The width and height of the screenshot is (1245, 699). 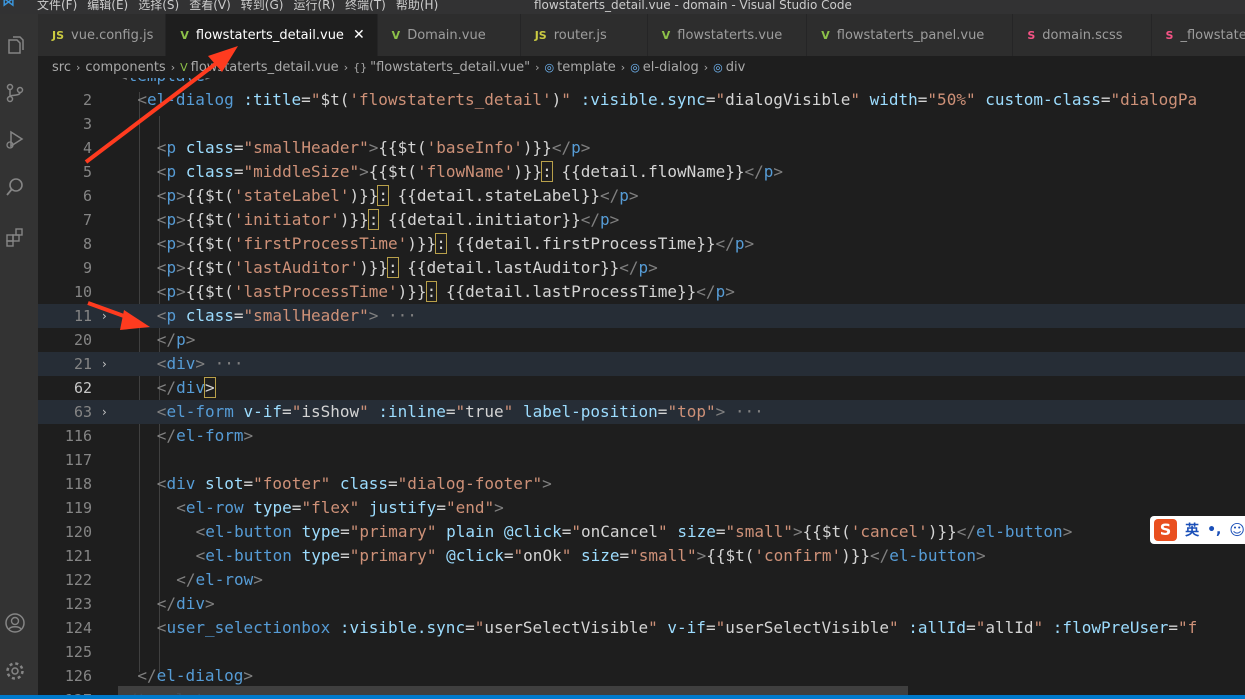 I want to click on code-token: userSelectVisible, so click(x=807, y=627).